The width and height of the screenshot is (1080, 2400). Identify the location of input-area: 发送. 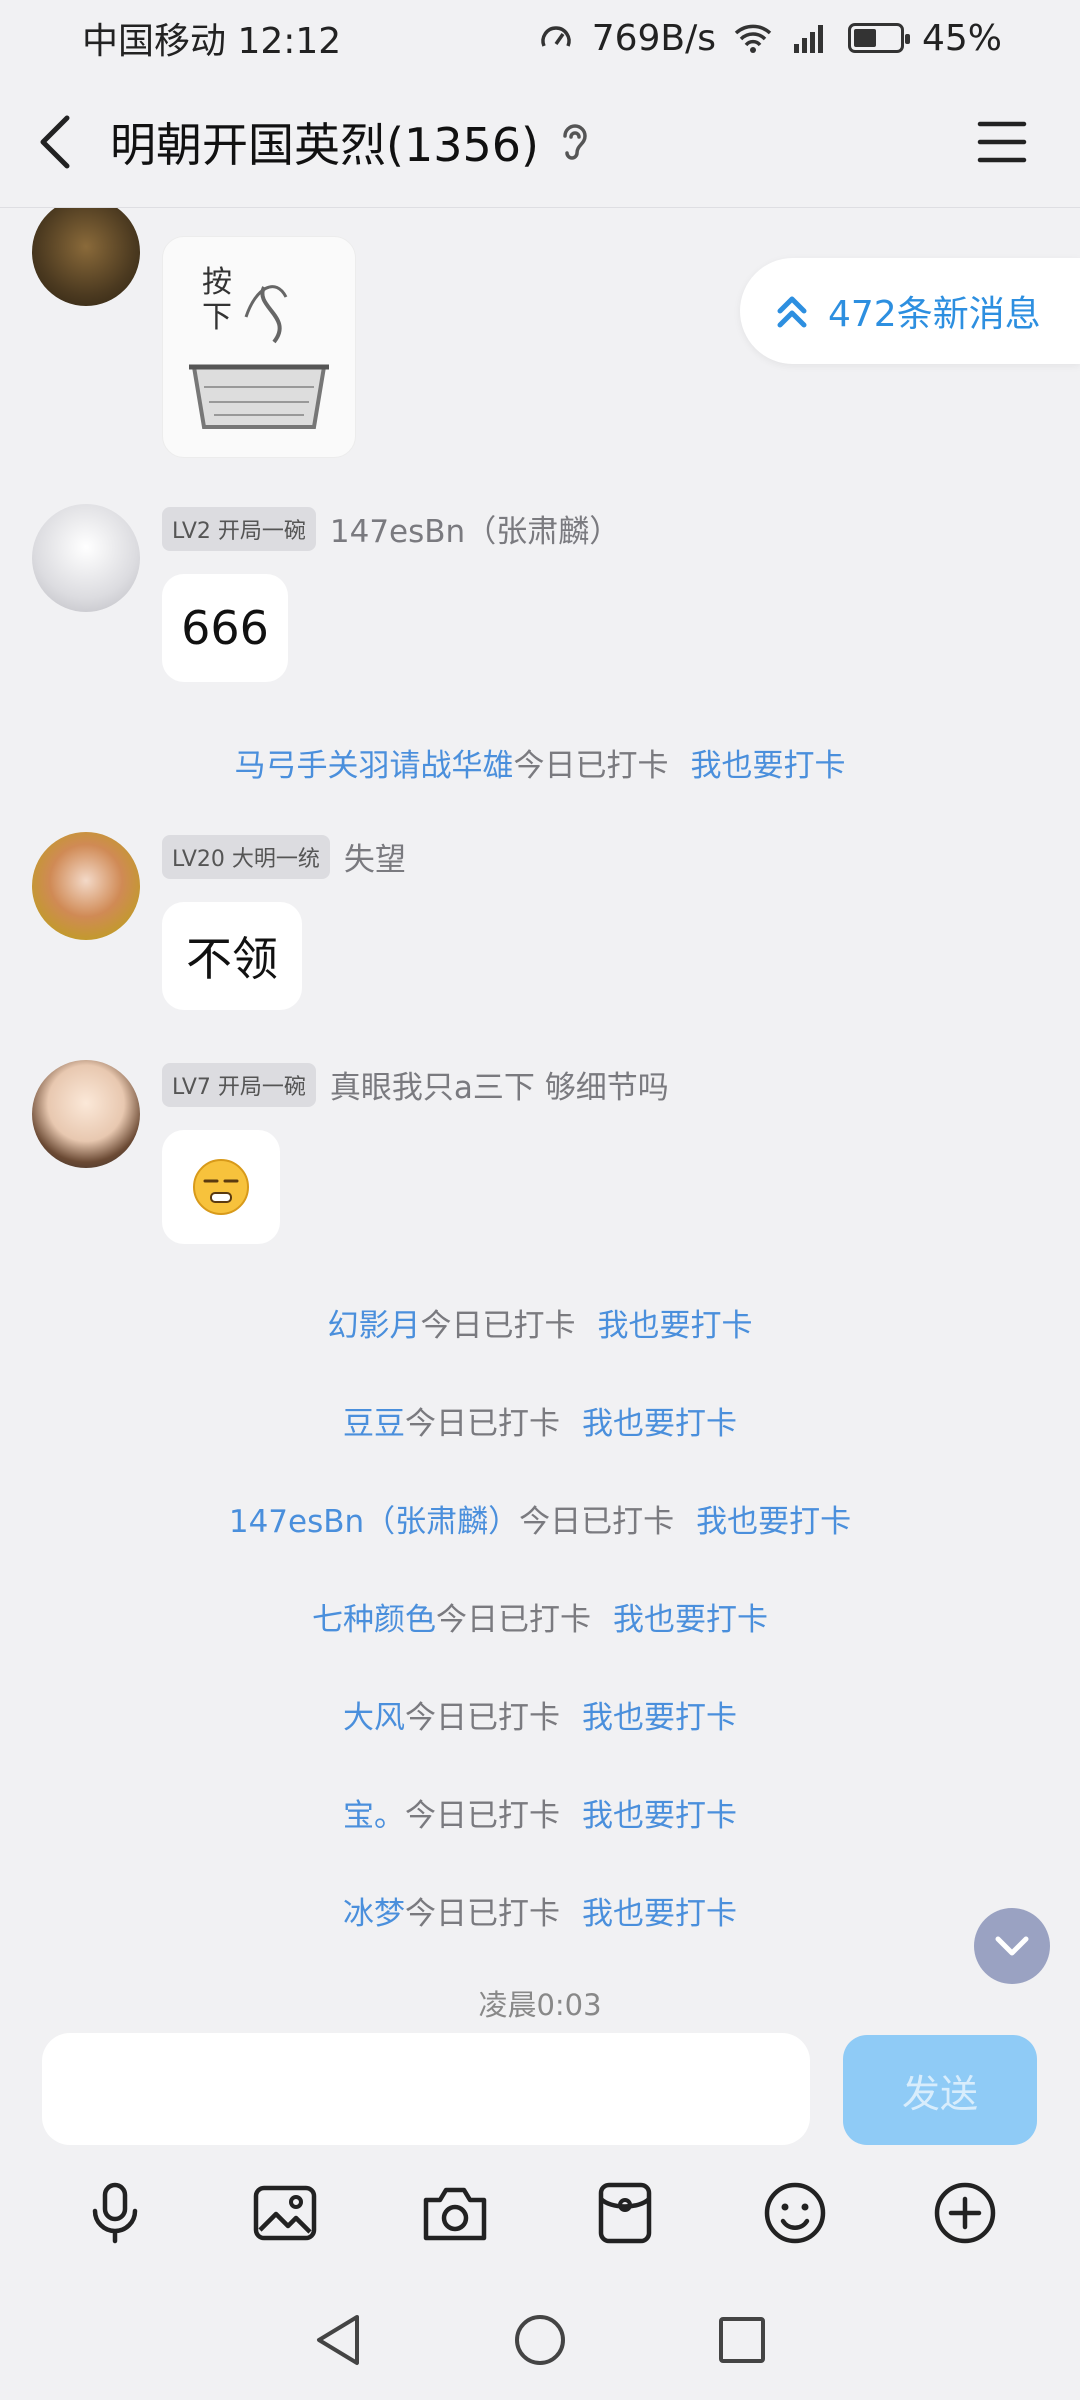
(540, 2090).